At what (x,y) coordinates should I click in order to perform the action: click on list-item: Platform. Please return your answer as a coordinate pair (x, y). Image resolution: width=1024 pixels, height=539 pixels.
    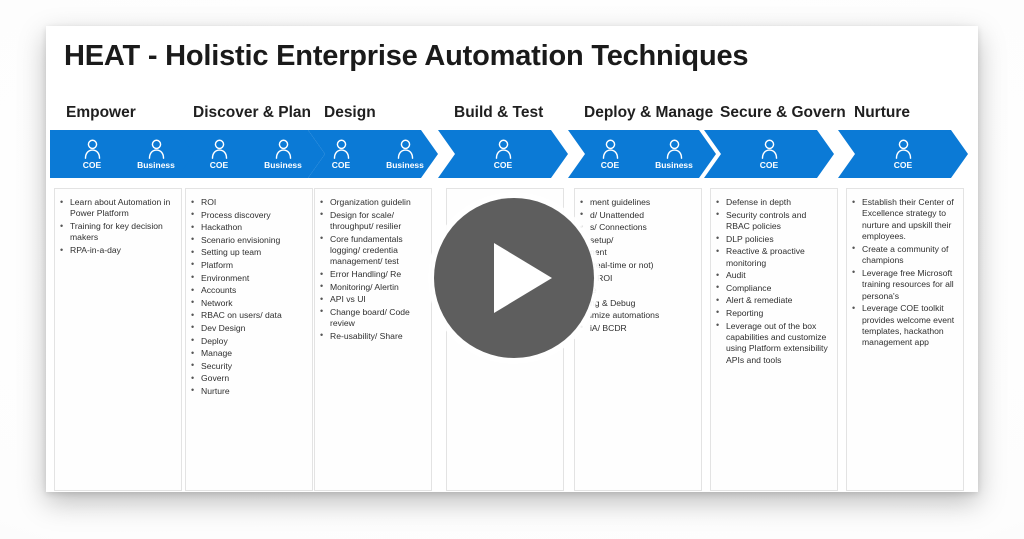
    Looking at the image, I should click on (248, 265).